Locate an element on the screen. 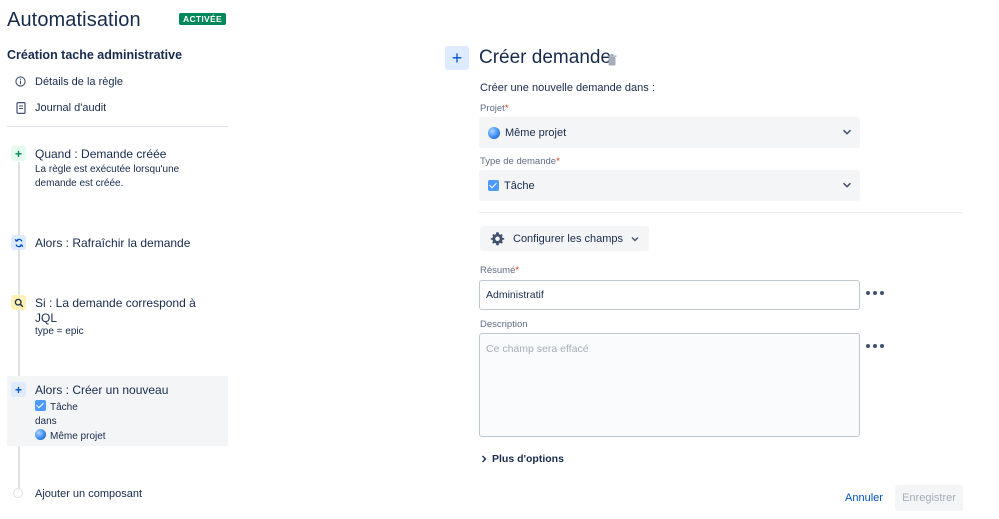  project-label: Même projet is located at coordinates (78, 436).